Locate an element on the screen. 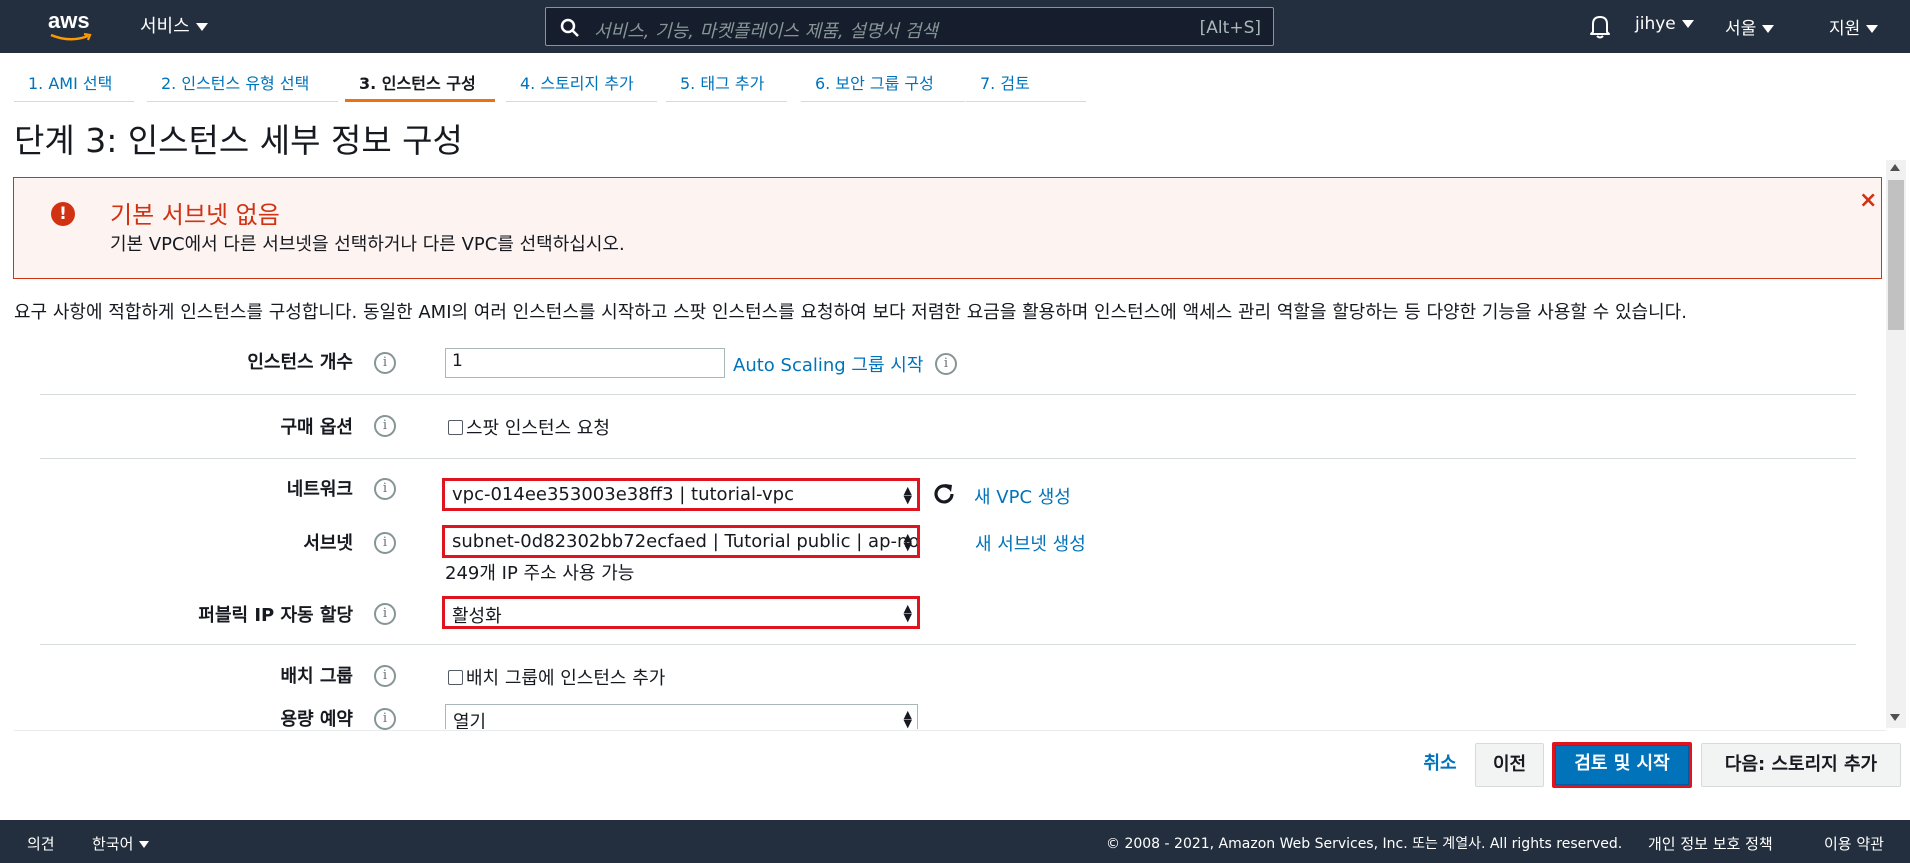 Image resolution: width=1910 pixels, height=863 pixels. network-label: 네트워크 is located at coordinates (319, 489).